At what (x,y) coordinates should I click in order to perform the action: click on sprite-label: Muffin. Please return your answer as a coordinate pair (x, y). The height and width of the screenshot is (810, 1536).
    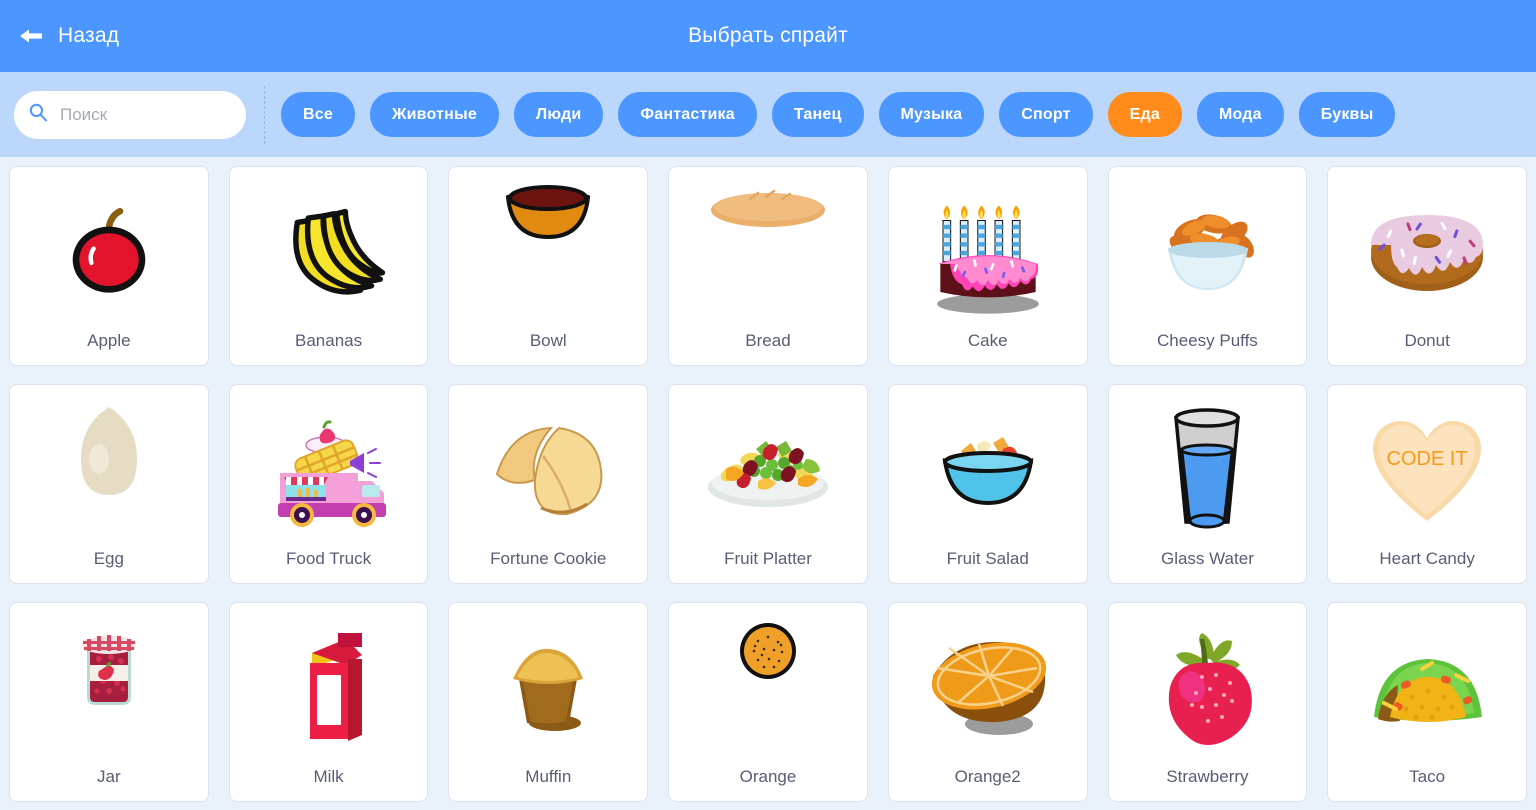
    Looking at the image, I should click on (548, 776).